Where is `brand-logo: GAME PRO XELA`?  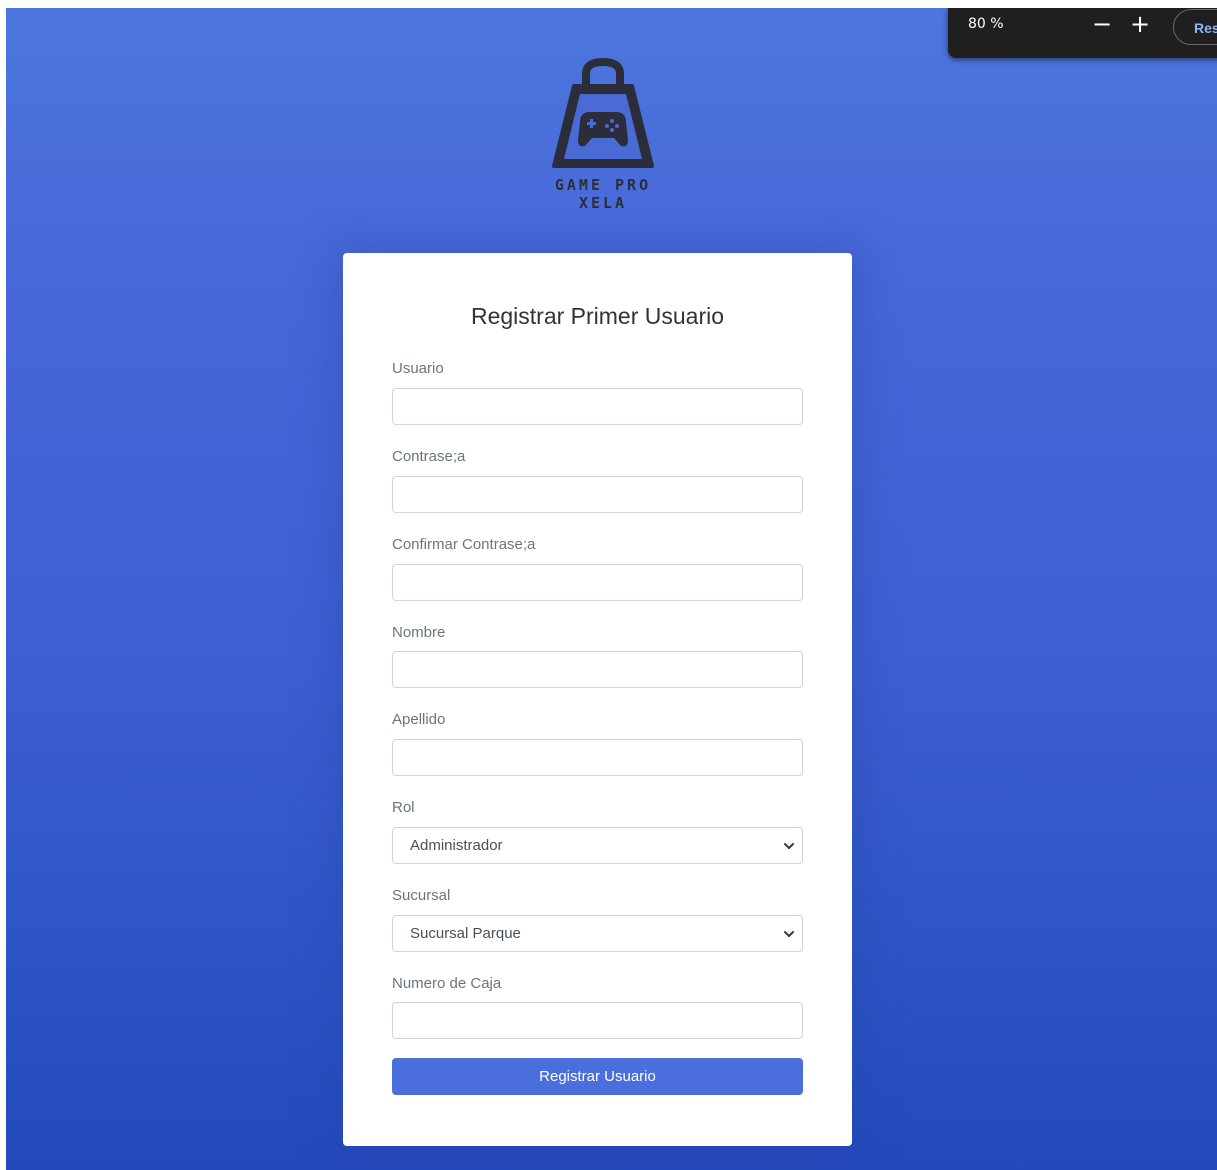
brand-logo: GAME PRO XELA is located at coordinates (603, 135).